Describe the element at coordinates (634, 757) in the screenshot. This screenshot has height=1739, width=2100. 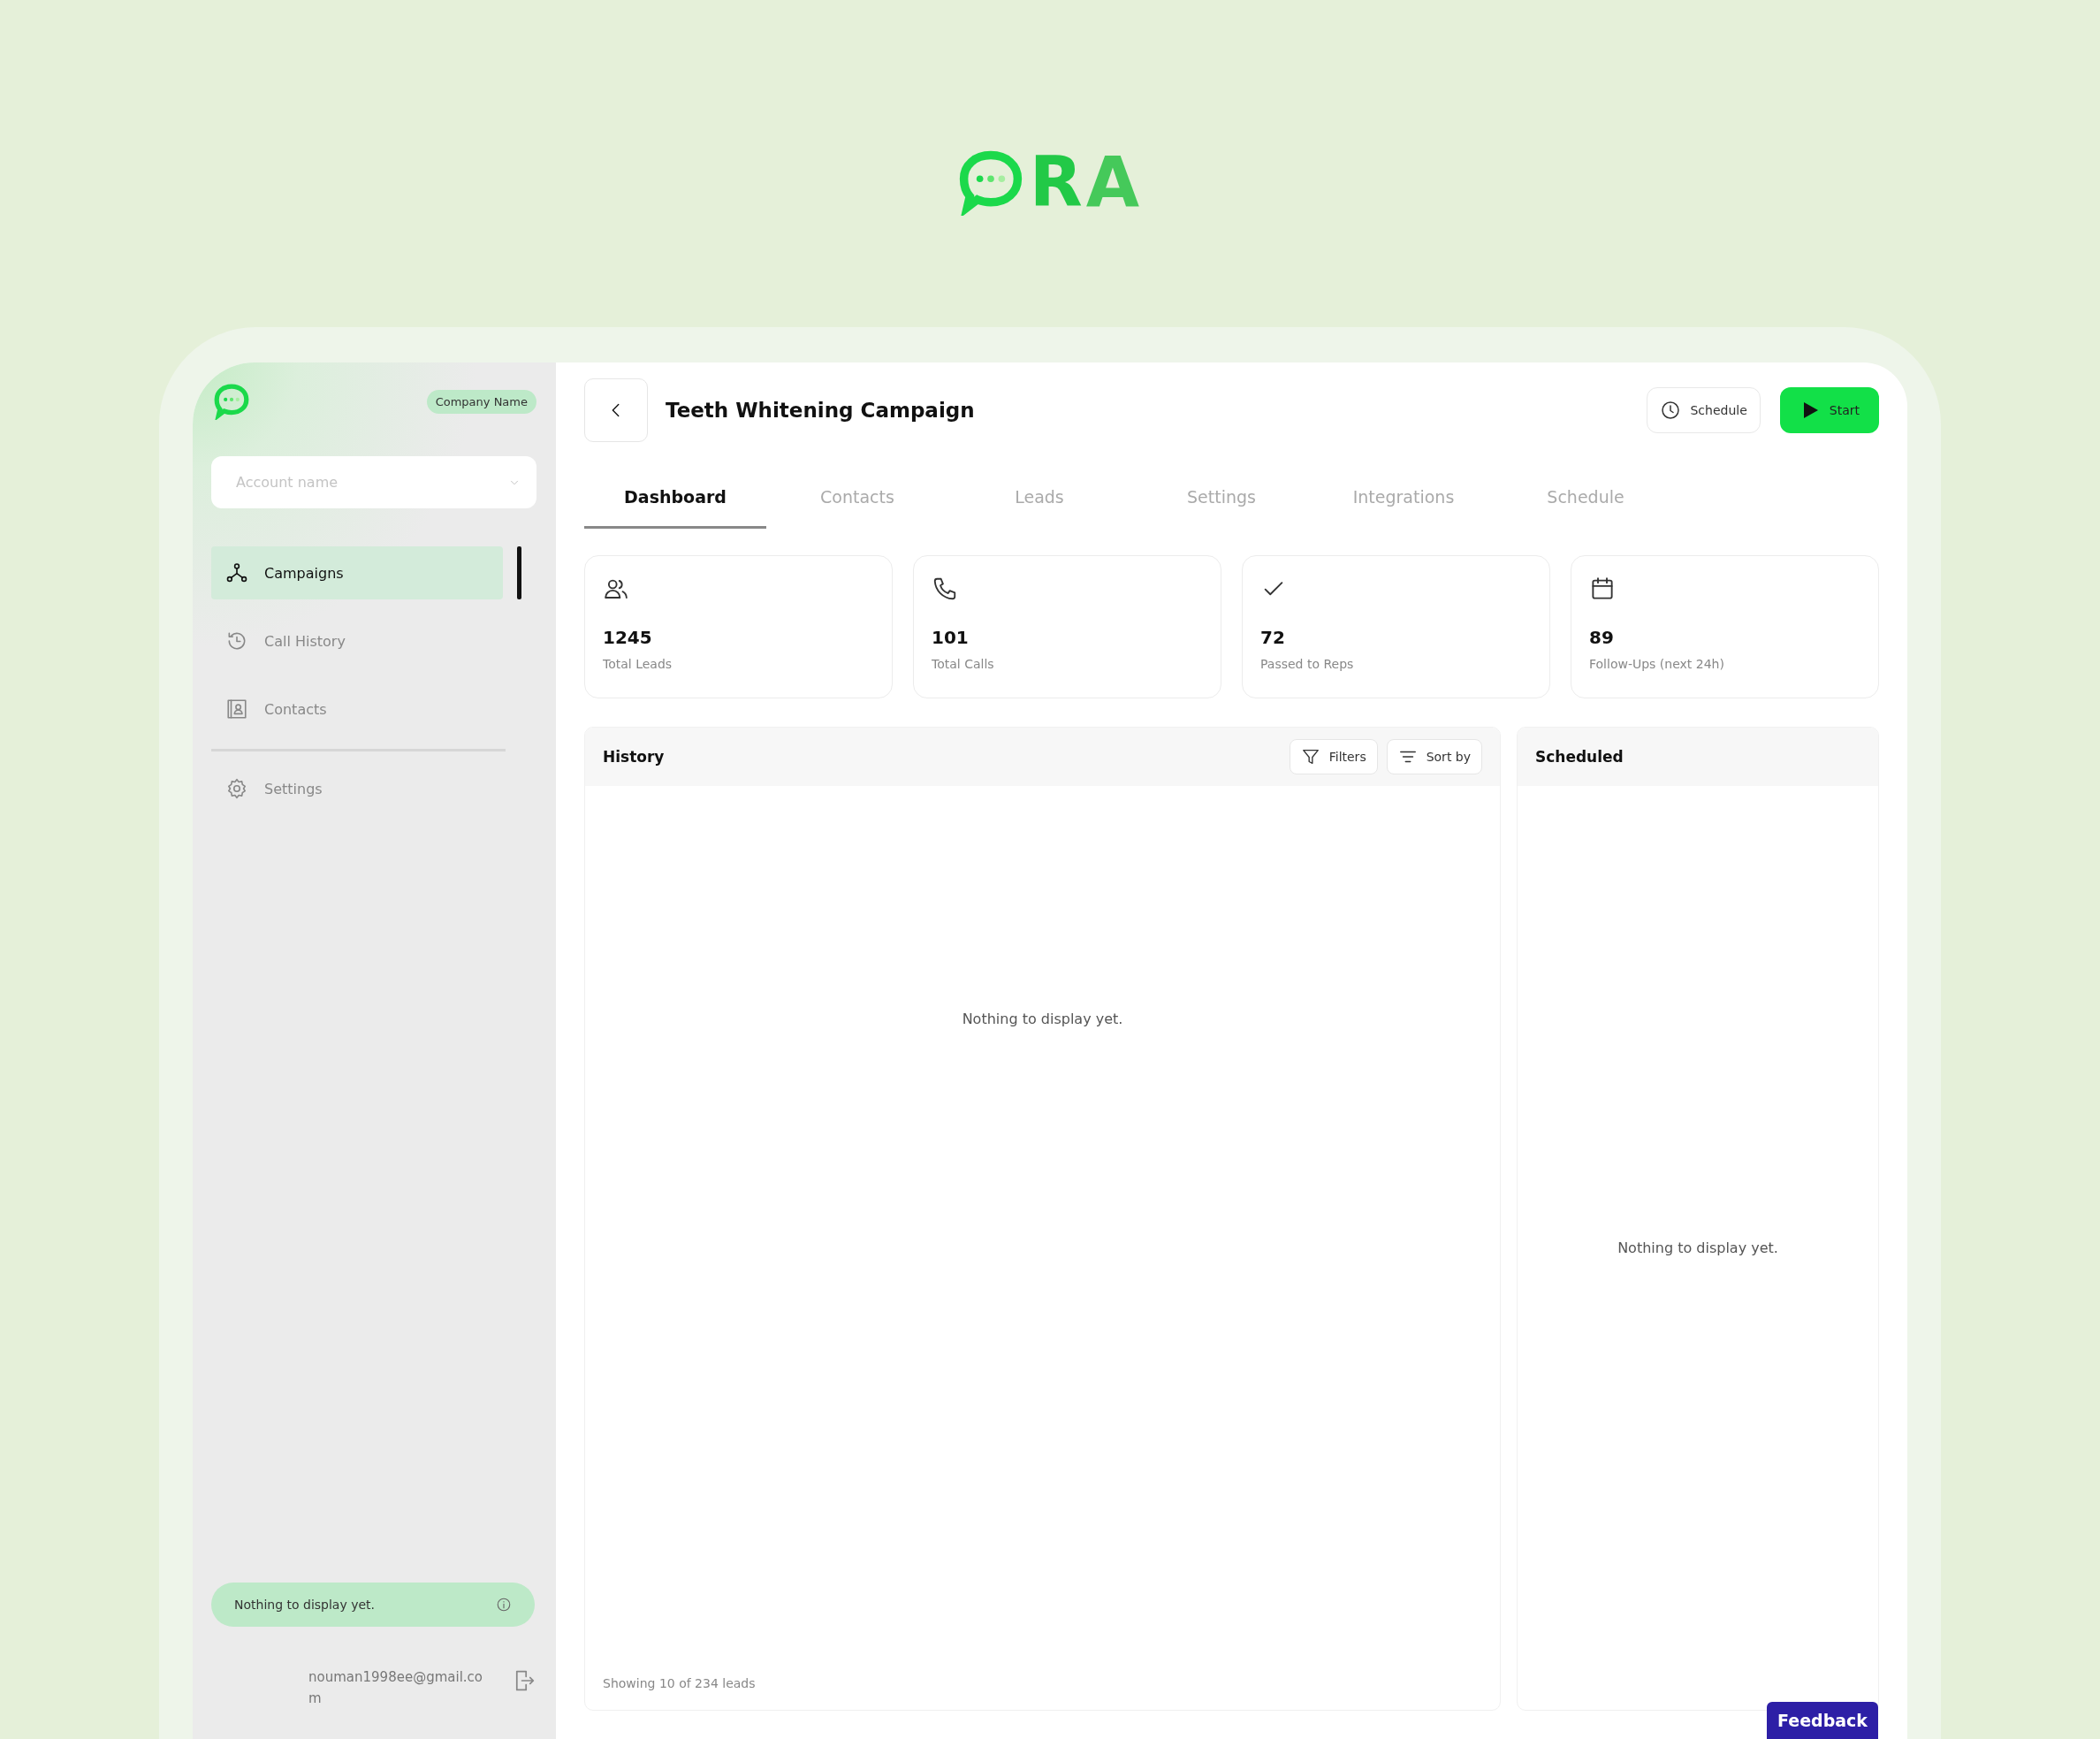
I see `panel-title: History` at that location.